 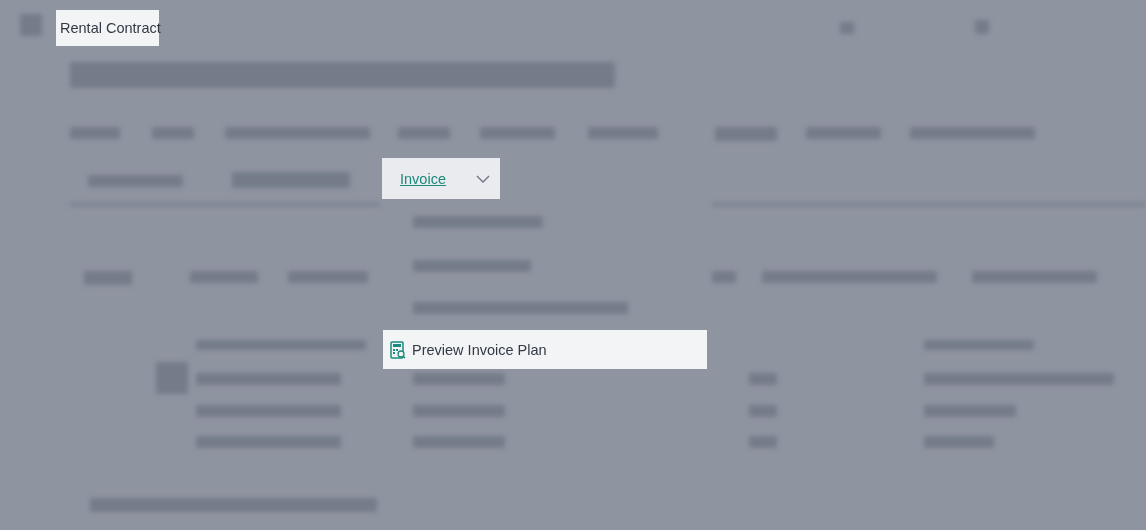 I want to click on chevron-down-icon, so click(x=482, y=178).